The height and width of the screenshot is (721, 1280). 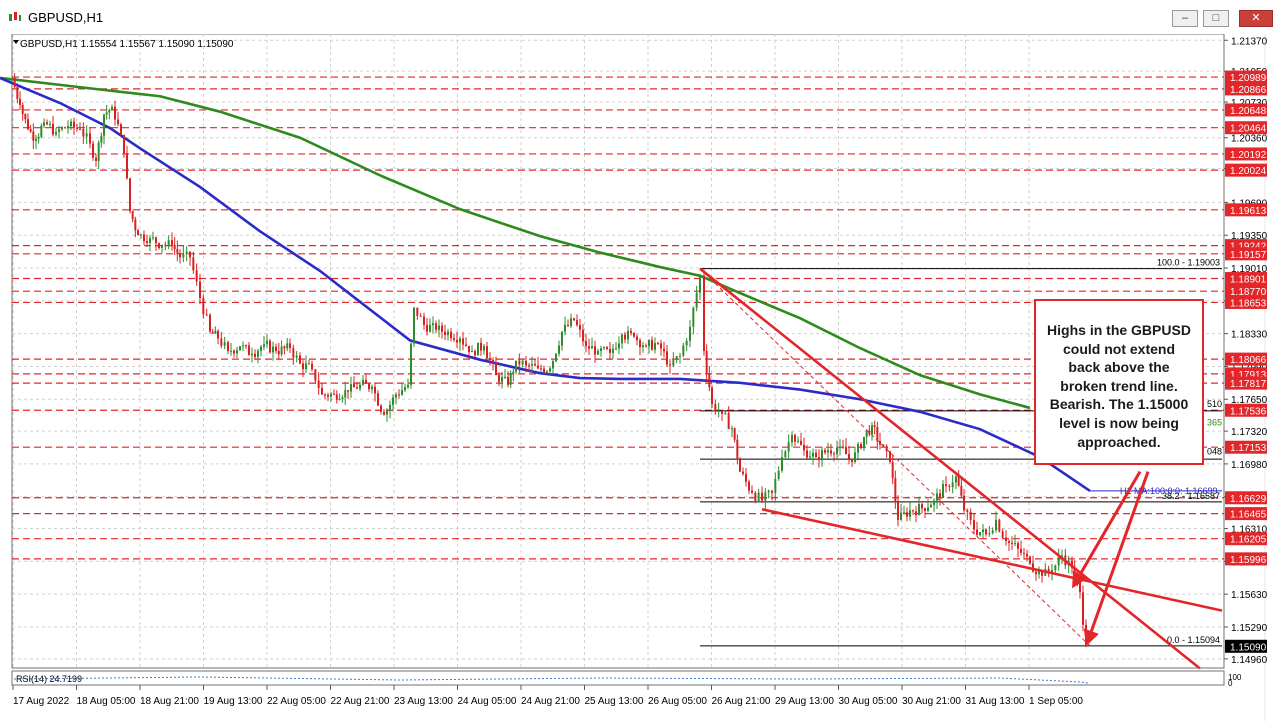 What do you see at coordinates (1249, 628) in the screenshot?
I see `y-tick-label: 1.15290` at bounding box center [1249, 628].